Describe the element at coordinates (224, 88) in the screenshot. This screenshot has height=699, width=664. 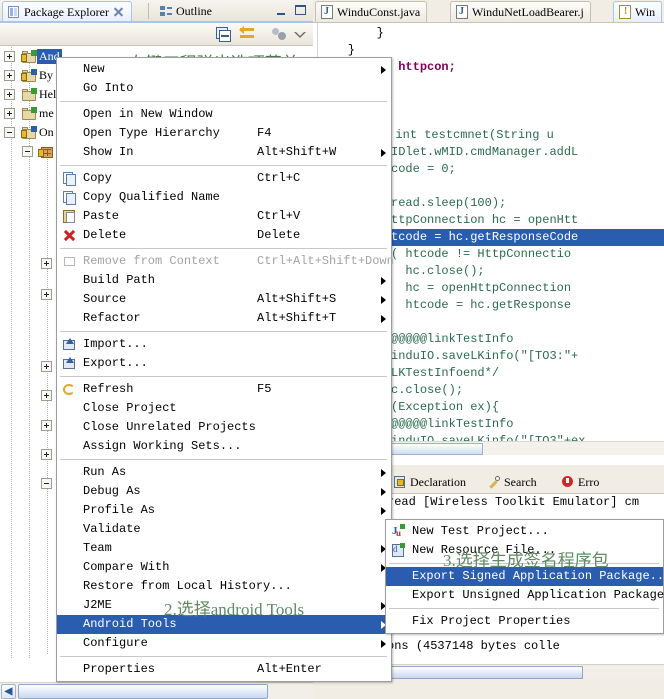
I see `menu-item-go-into: Go Into` at that location.